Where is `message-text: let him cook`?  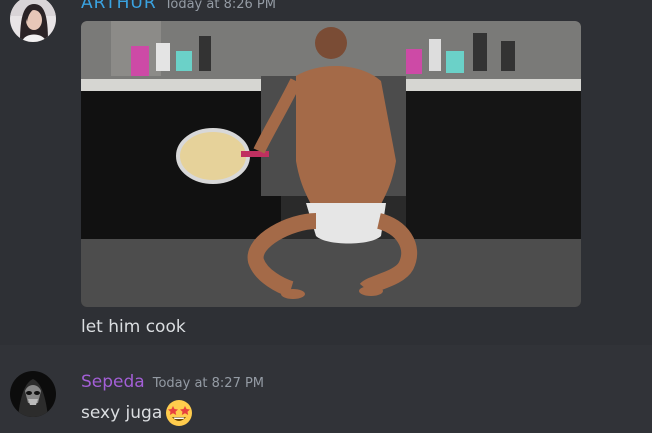 message-text: let him cook is located at coordinates (133, 327).